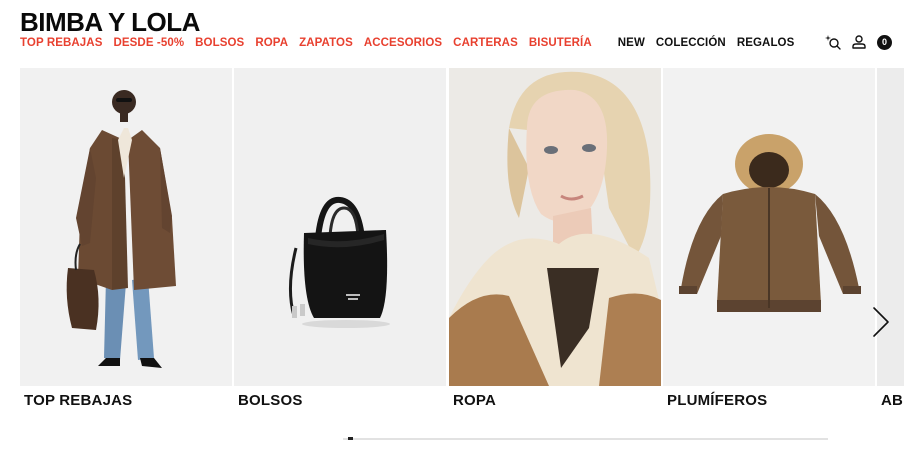 This screenshot has width=904, height=468. Describe the element at coordinates (326, 43) in the screenshot. I see `nav-item-zapatos: ZAPATOS` at that location.